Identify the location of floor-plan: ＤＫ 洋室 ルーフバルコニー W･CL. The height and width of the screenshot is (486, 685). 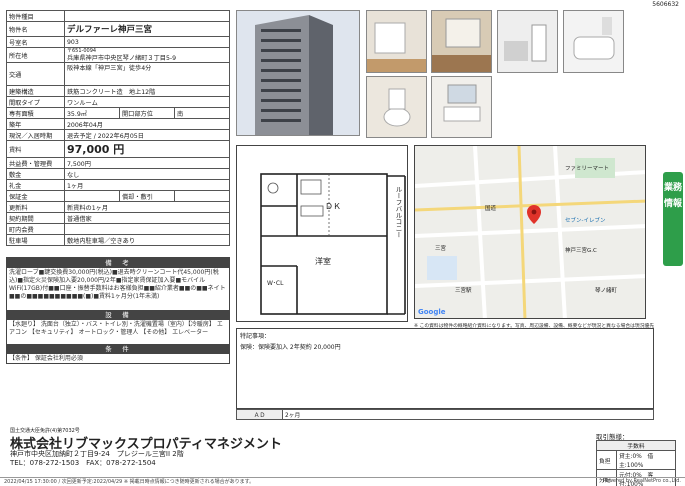
(322, 233).